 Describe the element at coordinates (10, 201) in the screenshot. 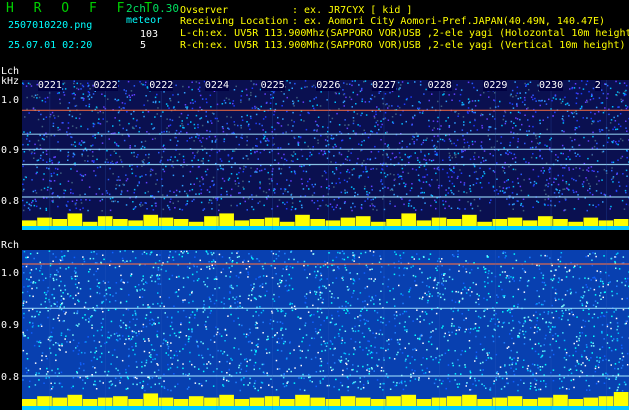

I see `lch-ytick-3: 0.8` at that location.